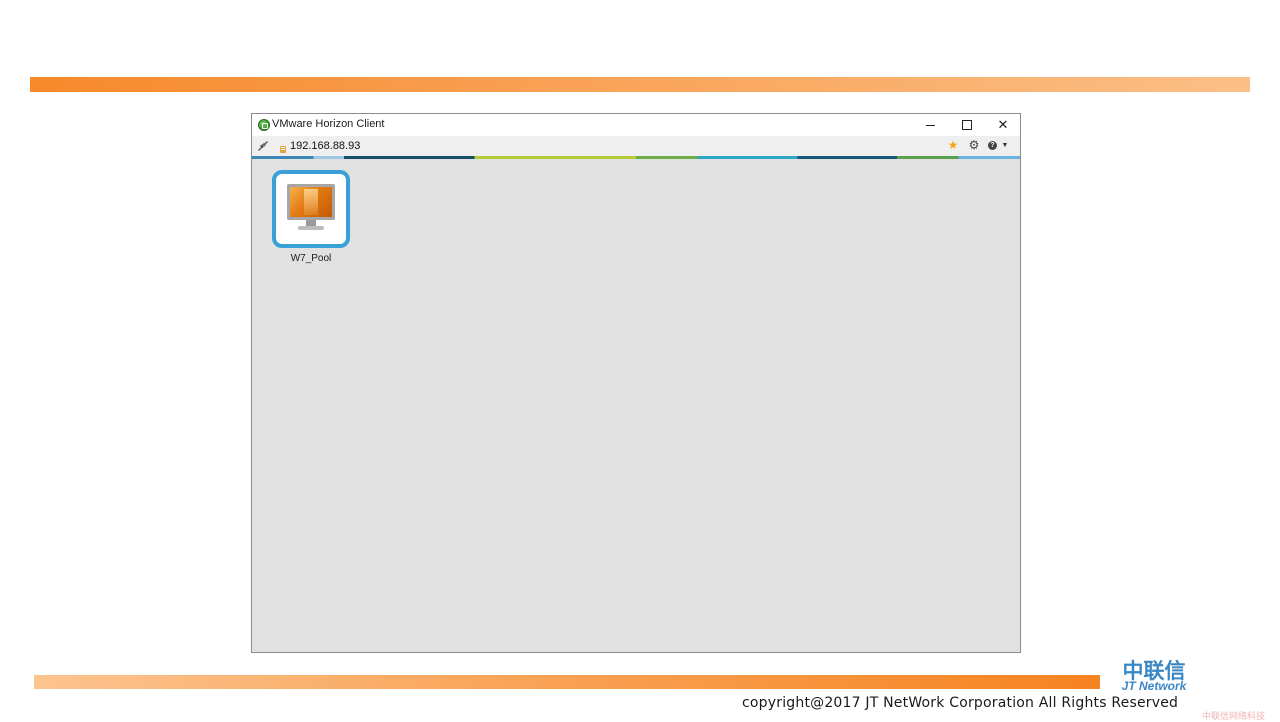  Describe the element at coordinates (311, 202) in the screenshot. I see `desktop-monitor-icon` at that location.